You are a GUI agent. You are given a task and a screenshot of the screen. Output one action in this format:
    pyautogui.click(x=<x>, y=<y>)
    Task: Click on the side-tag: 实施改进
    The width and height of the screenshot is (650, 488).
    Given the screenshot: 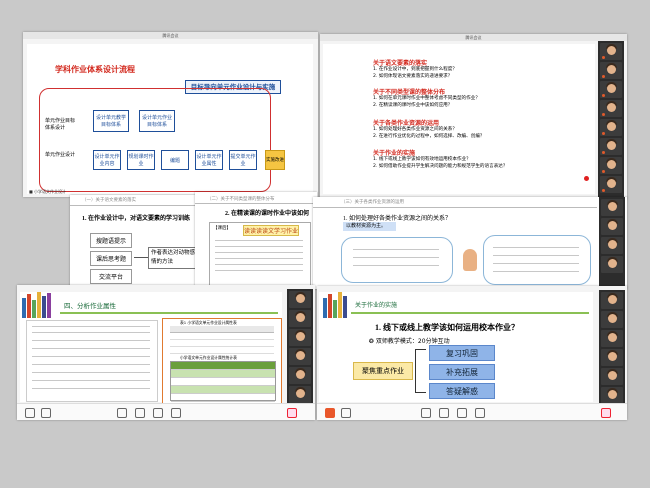 What is the action you would take?
    pyautogui.click(x=275, y=160)
    